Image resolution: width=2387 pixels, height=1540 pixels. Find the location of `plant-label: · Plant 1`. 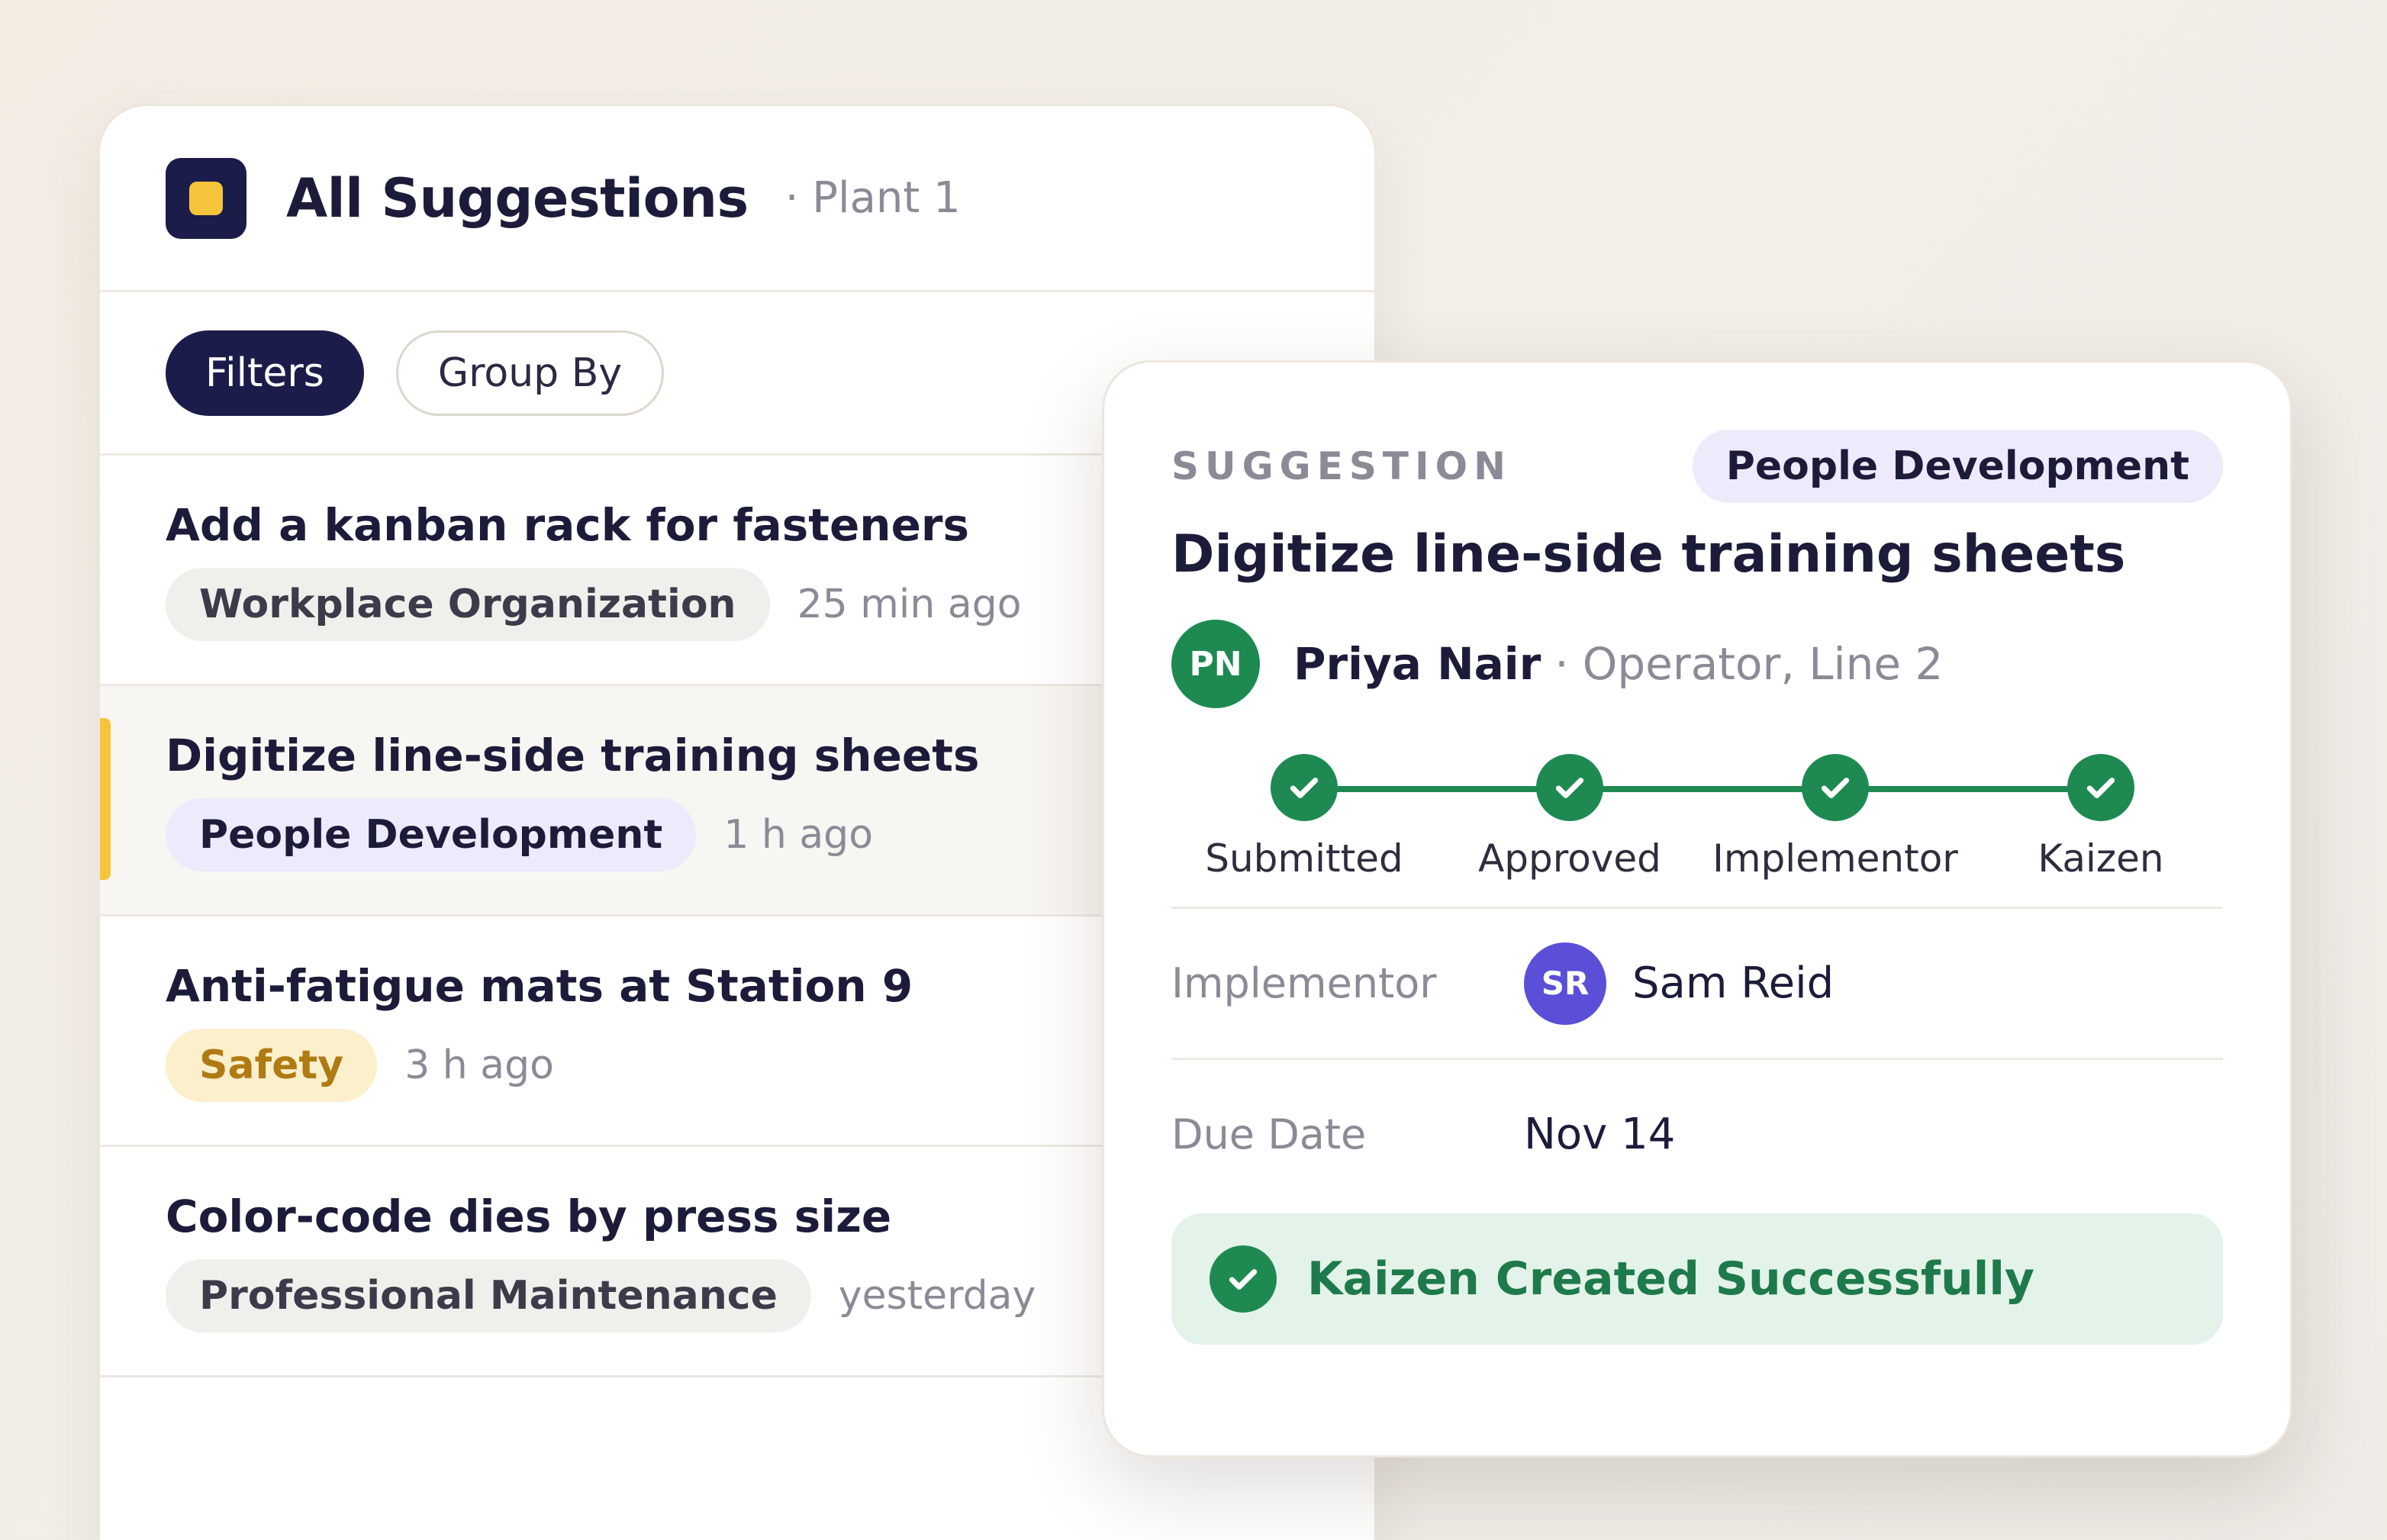

plant-label: · Plant 1 is located at coordinates (873, 198).